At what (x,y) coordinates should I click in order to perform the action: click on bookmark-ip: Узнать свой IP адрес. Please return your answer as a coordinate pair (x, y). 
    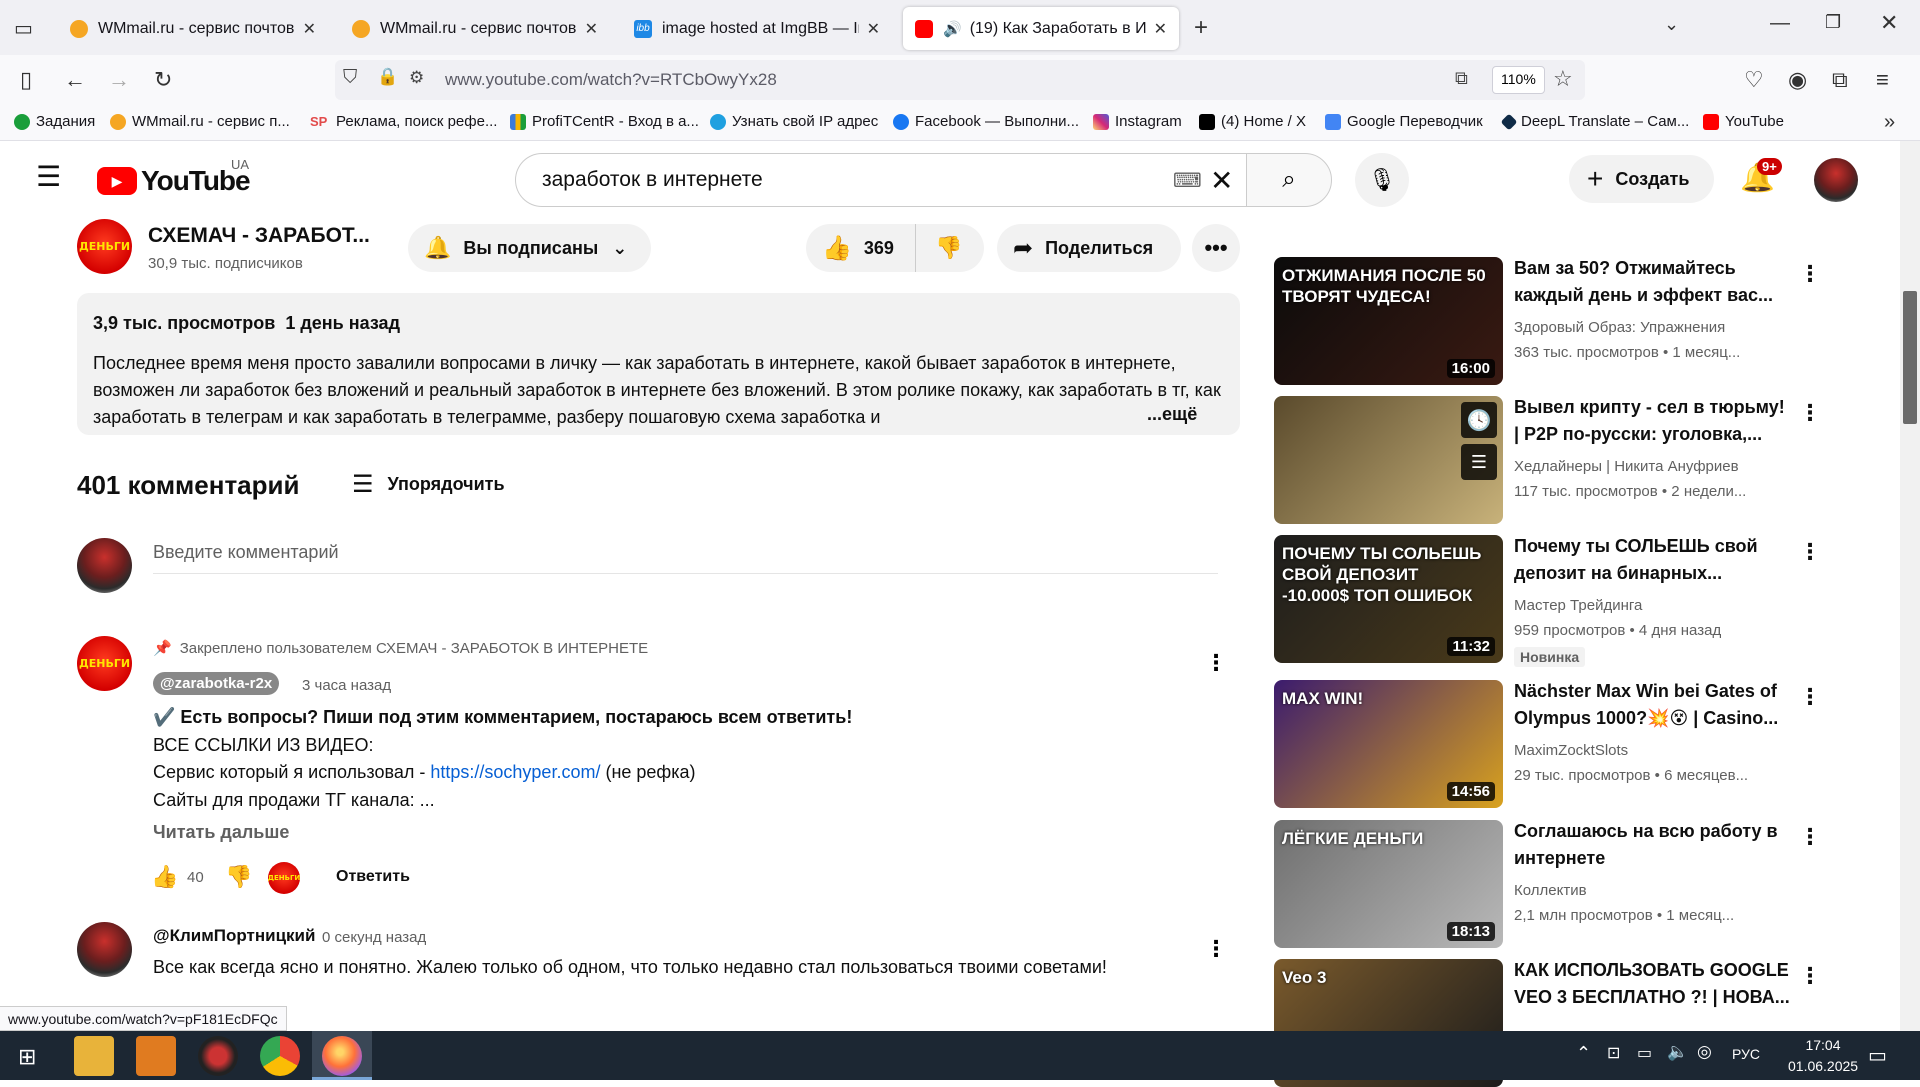
    Looking at the image, I should click on (794, 121).